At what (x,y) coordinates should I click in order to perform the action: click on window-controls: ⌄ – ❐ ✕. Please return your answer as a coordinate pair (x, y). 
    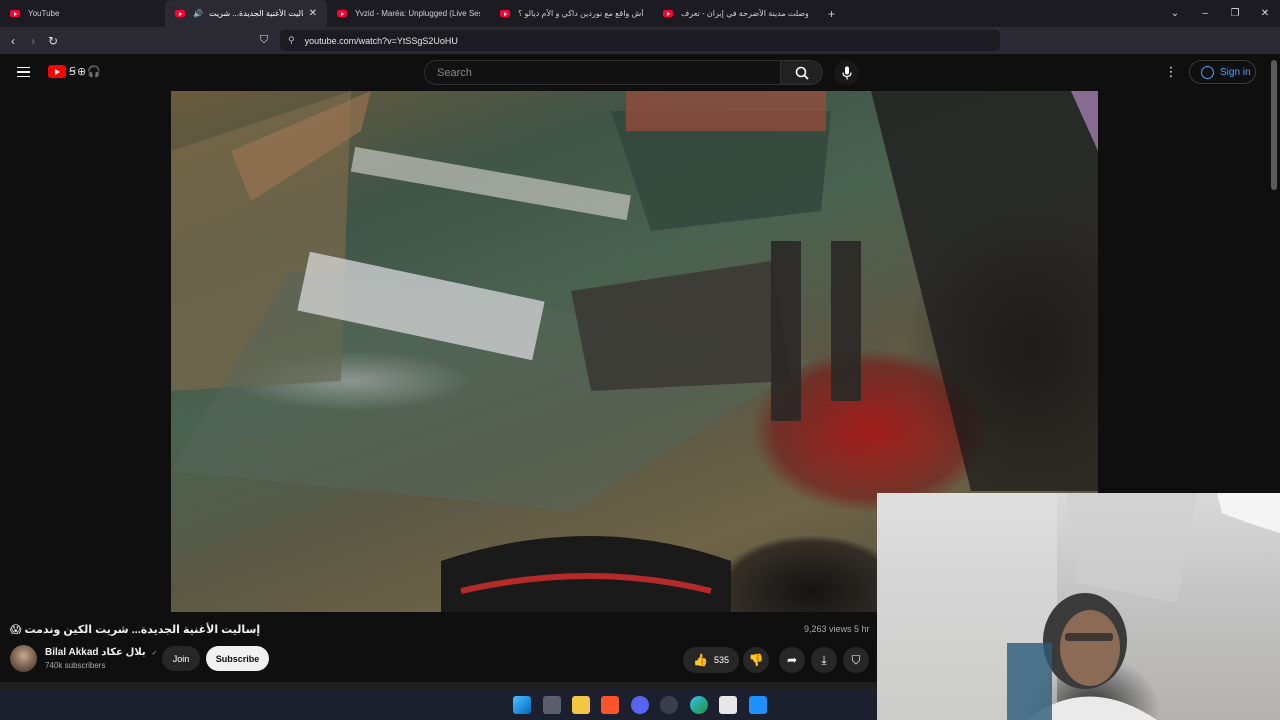
    Looking at the image, I should click on (1220, 13).